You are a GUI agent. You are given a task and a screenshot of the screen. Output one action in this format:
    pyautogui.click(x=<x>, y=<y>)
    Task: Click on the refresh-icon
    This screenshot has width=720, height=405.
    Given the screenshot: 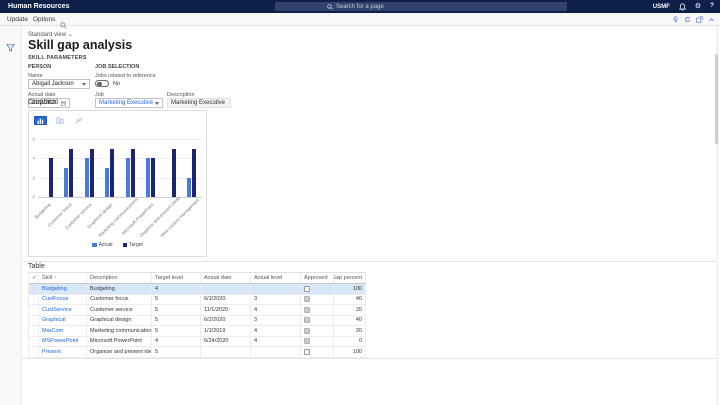 What is the action you would take?
    pyautogui.click(x=687, y=19)
    